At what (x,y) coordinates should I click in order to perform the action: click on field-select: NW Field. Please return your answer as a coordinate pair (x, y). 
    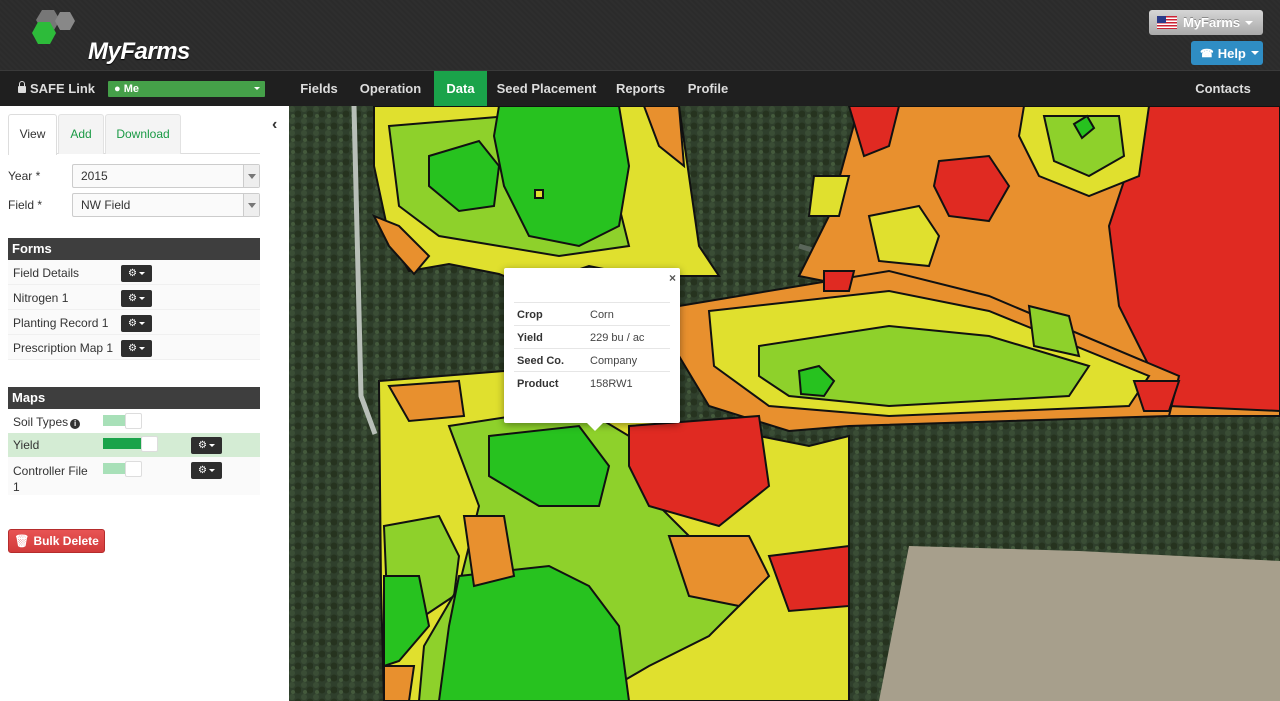
    Looking at the image, I should click on (166, 205).